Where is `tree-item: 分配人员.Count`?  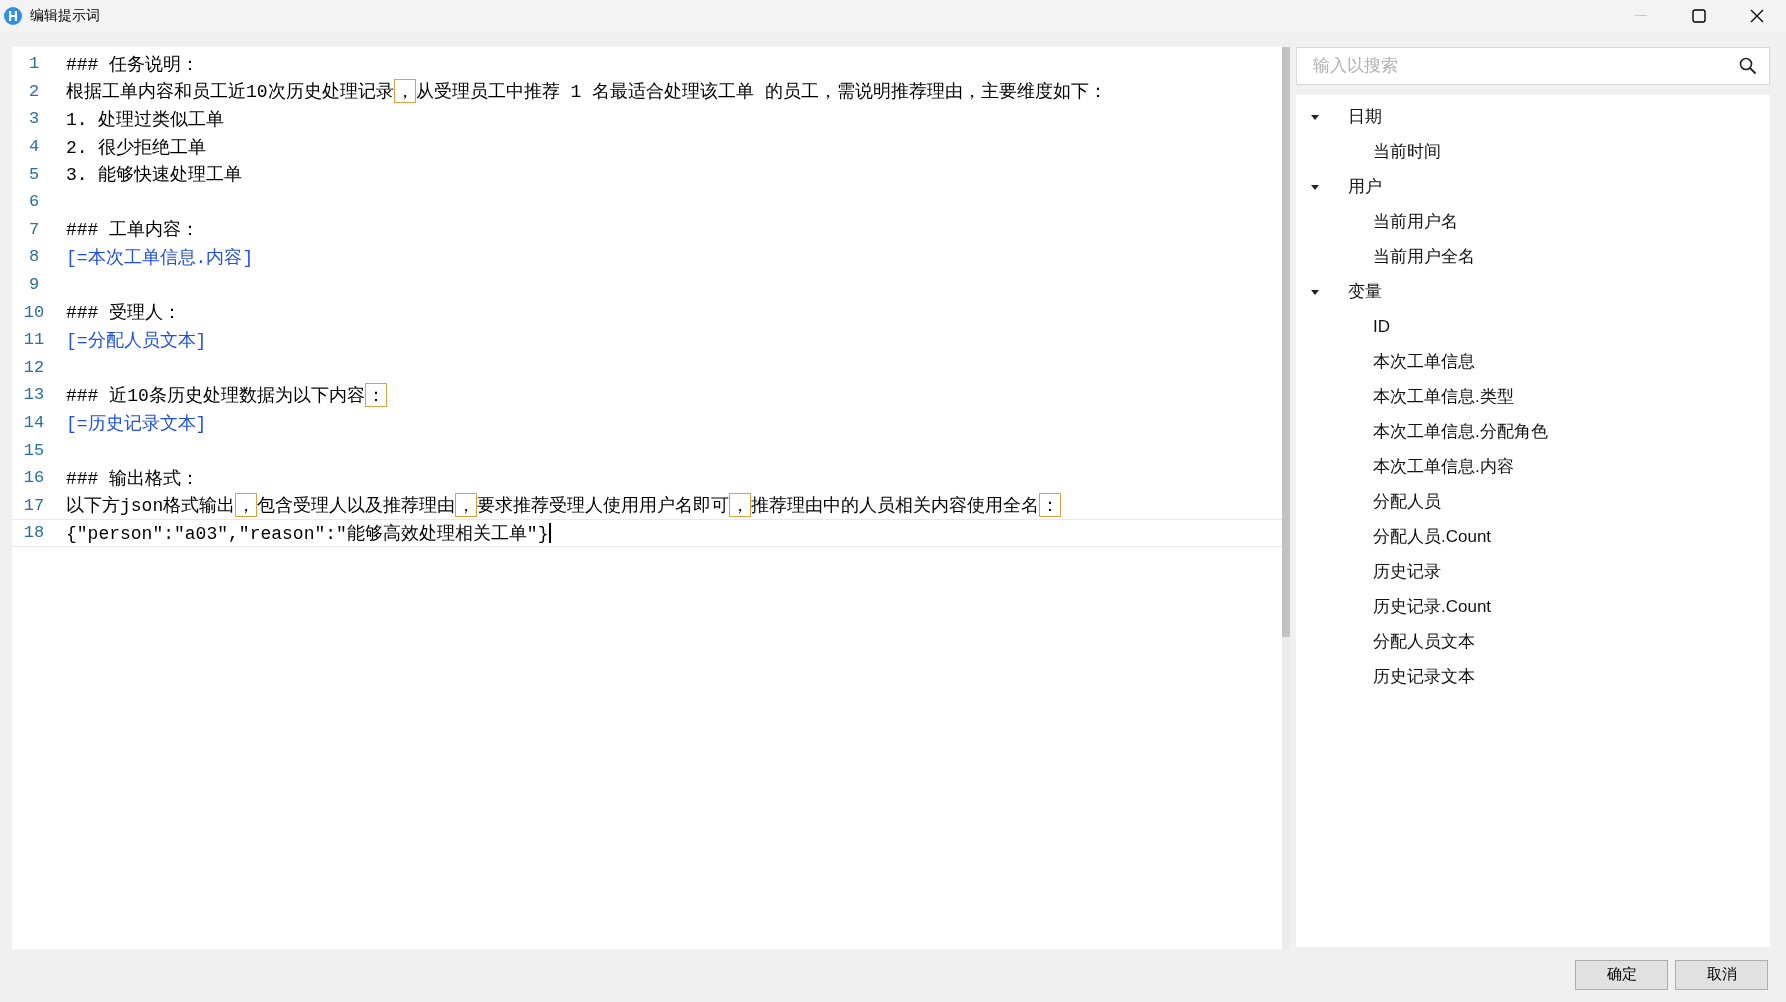 tree-item: 分配人员.Count is located at coordinates (1533, 536).